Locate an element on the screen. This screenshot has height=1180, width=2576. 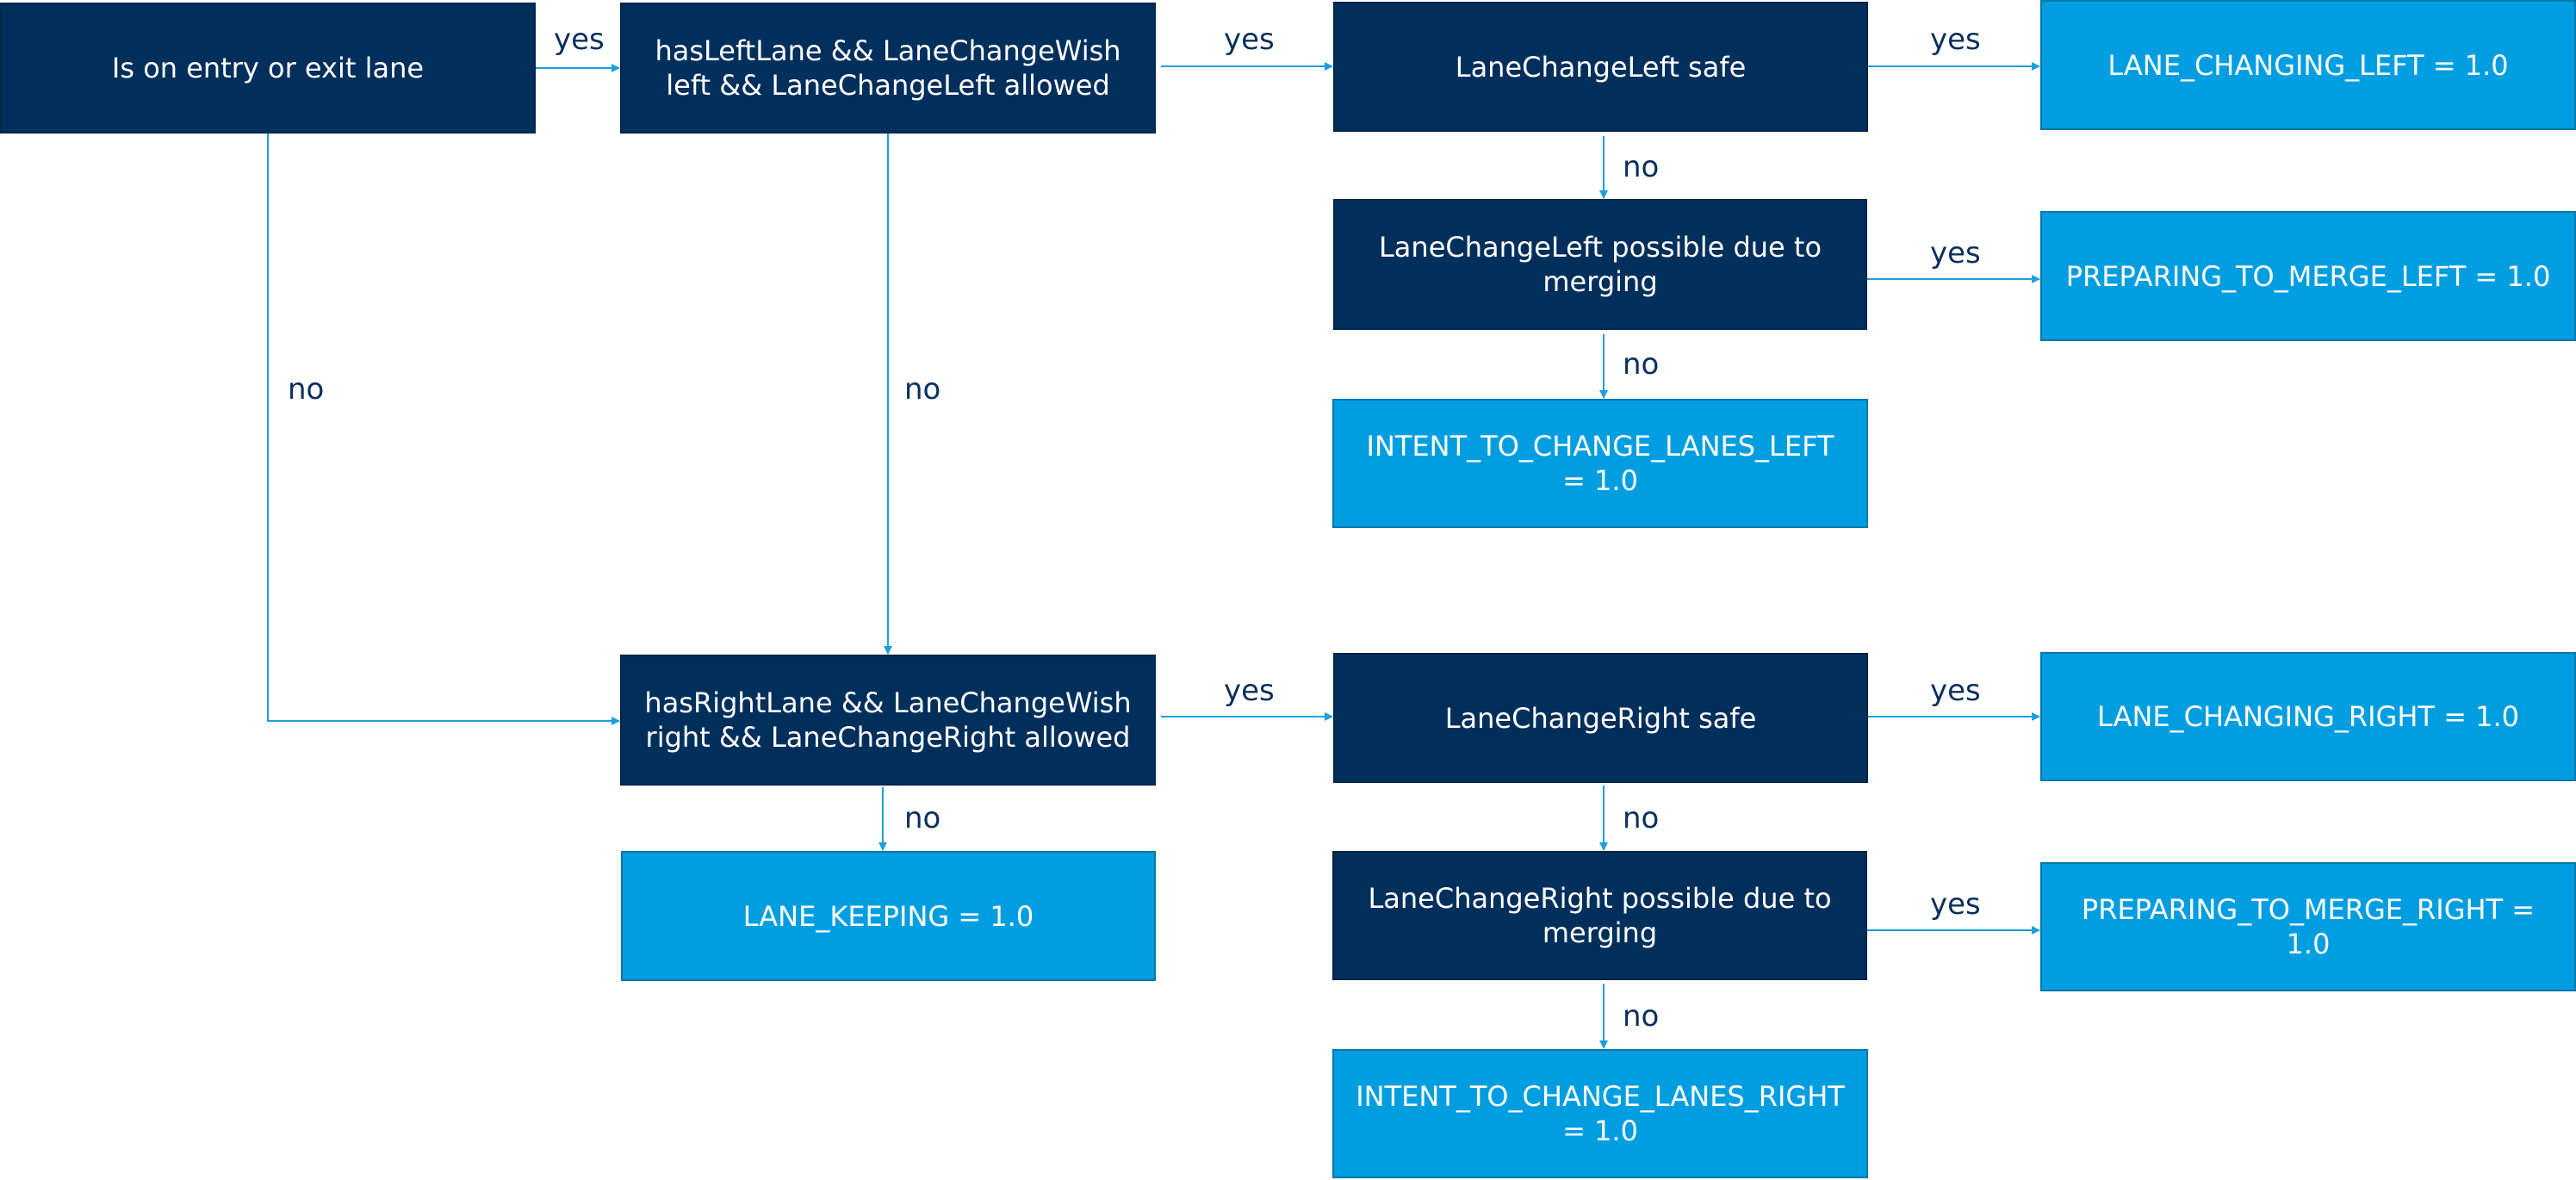
node-lane-keeping-text: LANE_KEEPING = 1.0 is located at coordinates (888, 916).